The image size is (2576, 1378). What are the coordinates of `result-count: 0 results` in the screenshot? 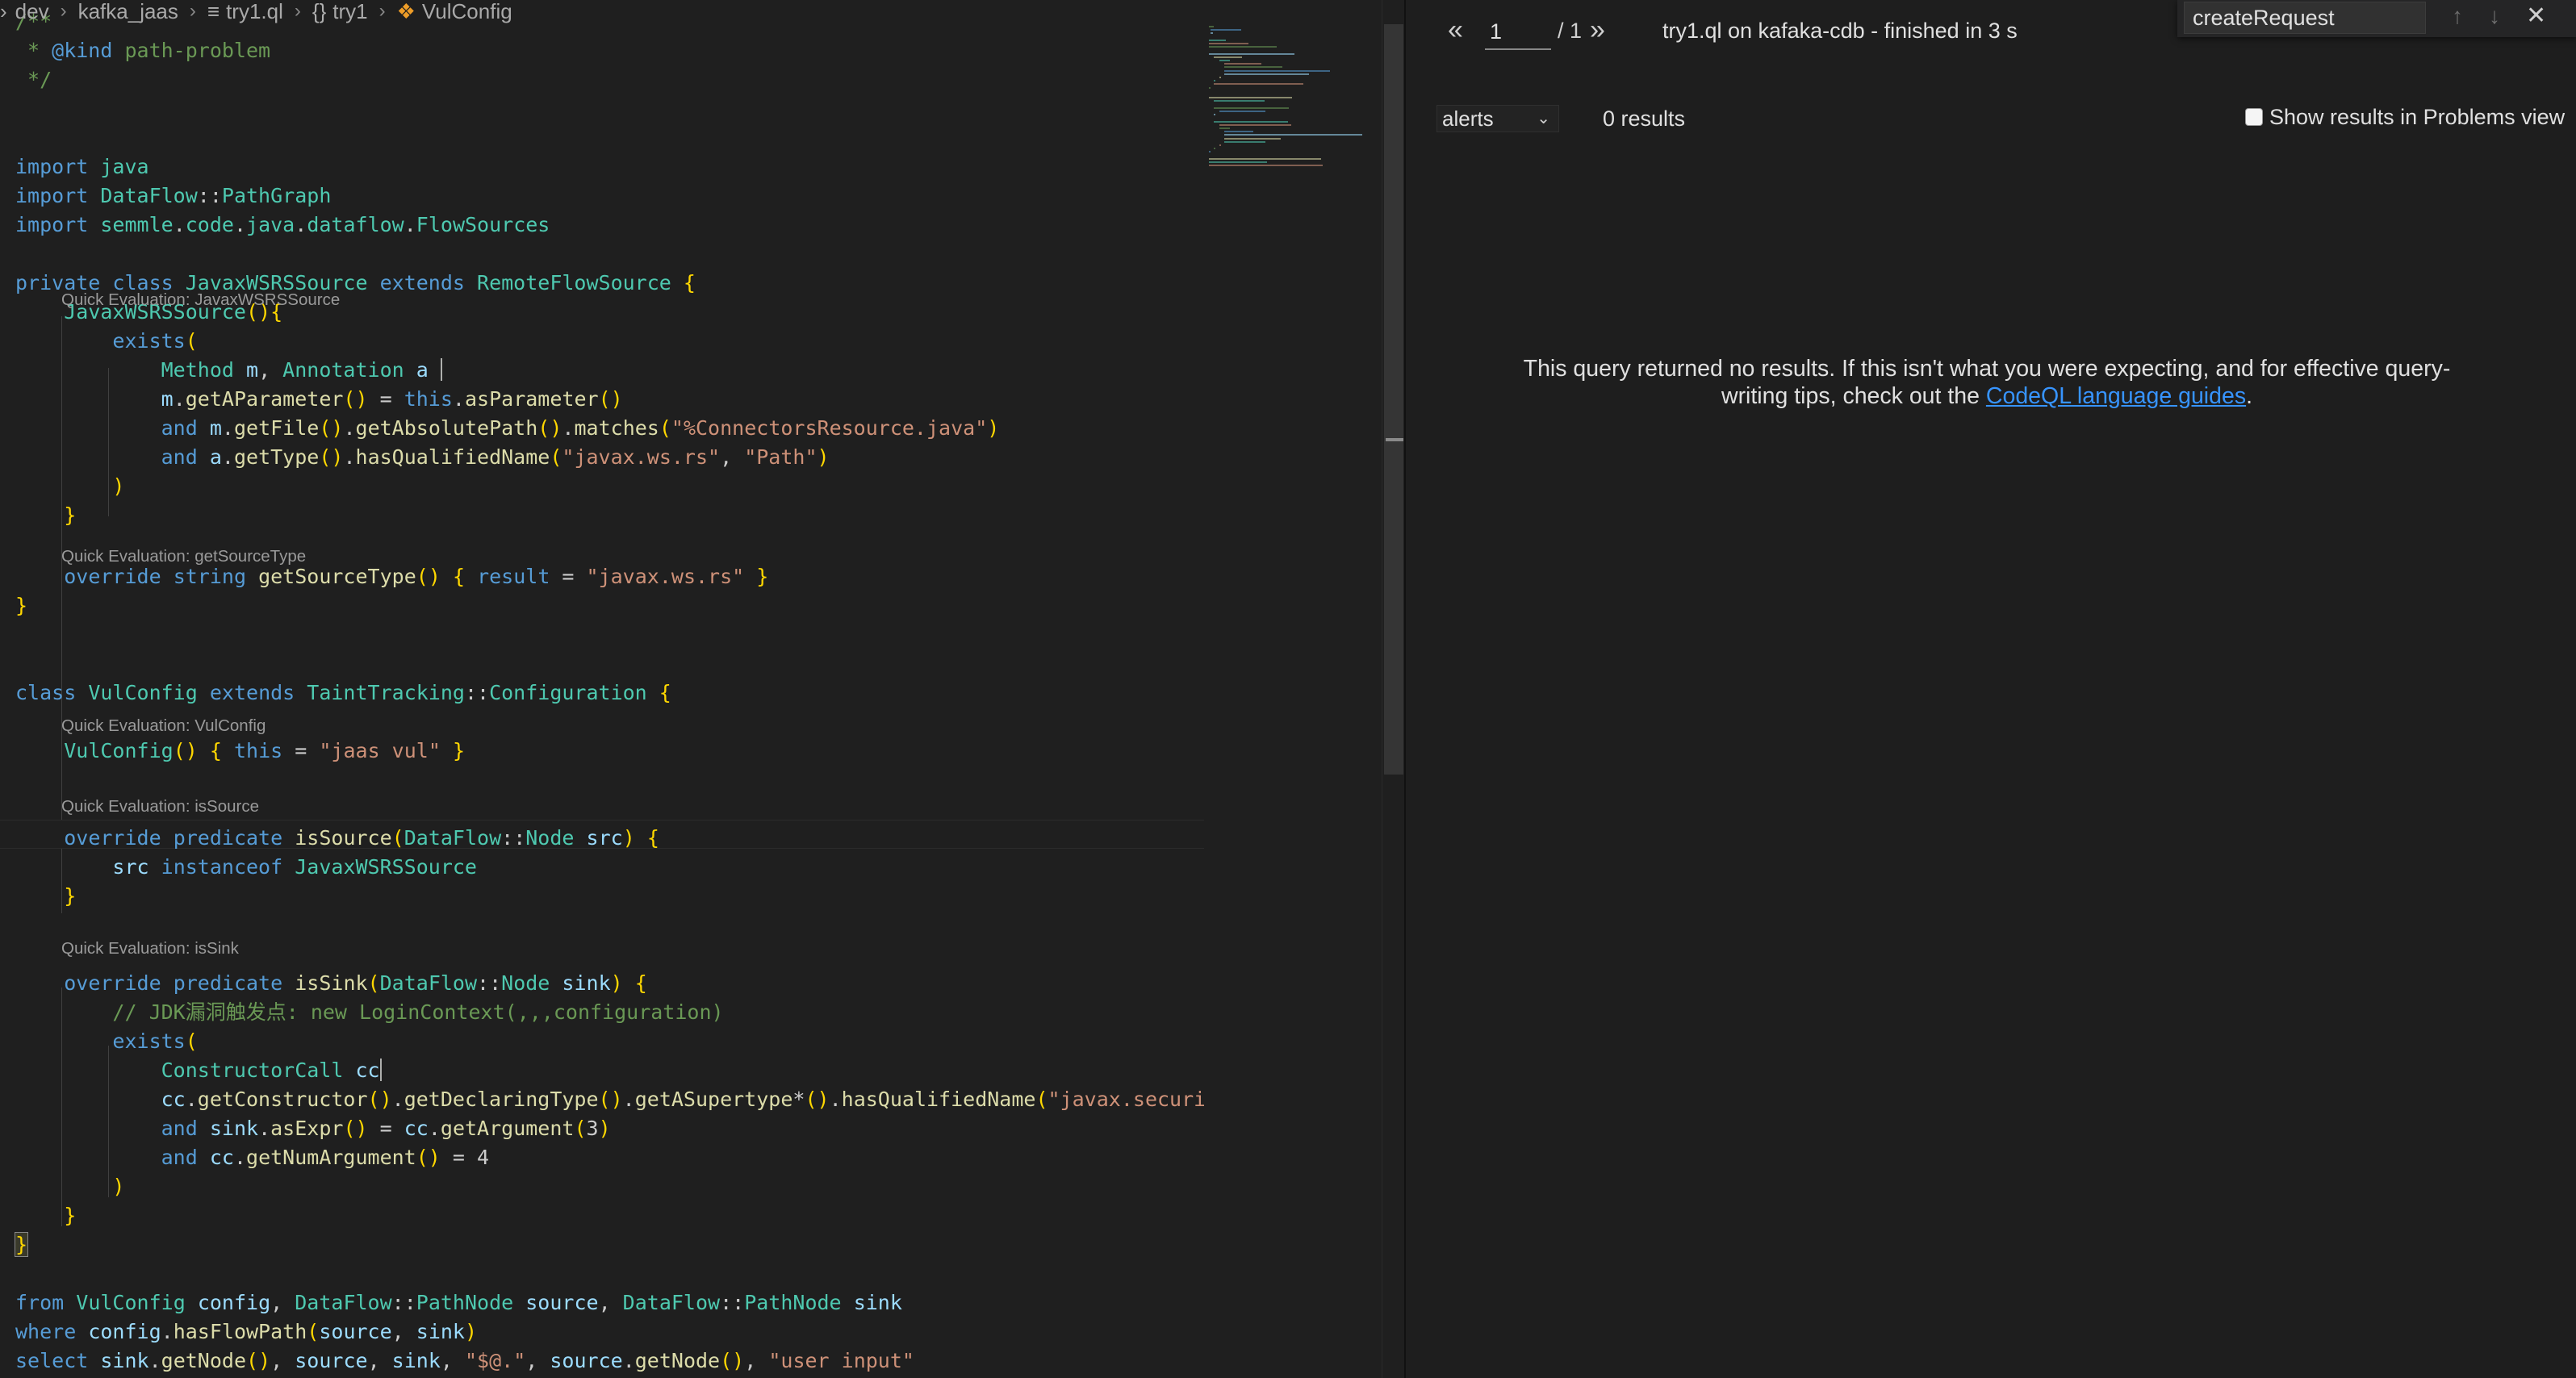 It's located at (1644, 119).